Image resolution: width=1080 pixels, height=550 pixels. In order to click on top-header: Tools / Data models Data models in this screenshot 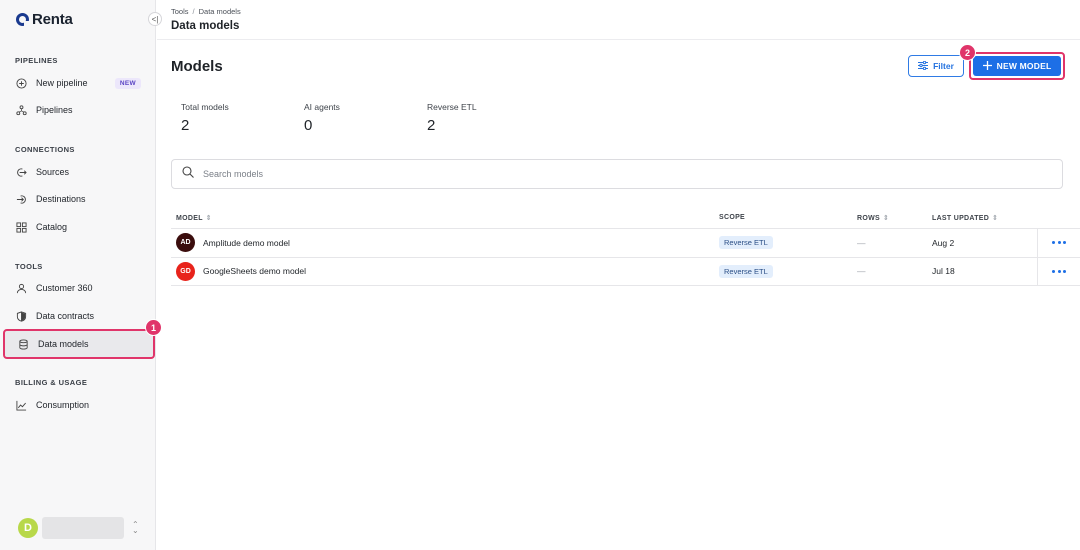, I will do `click(618, 20)`.